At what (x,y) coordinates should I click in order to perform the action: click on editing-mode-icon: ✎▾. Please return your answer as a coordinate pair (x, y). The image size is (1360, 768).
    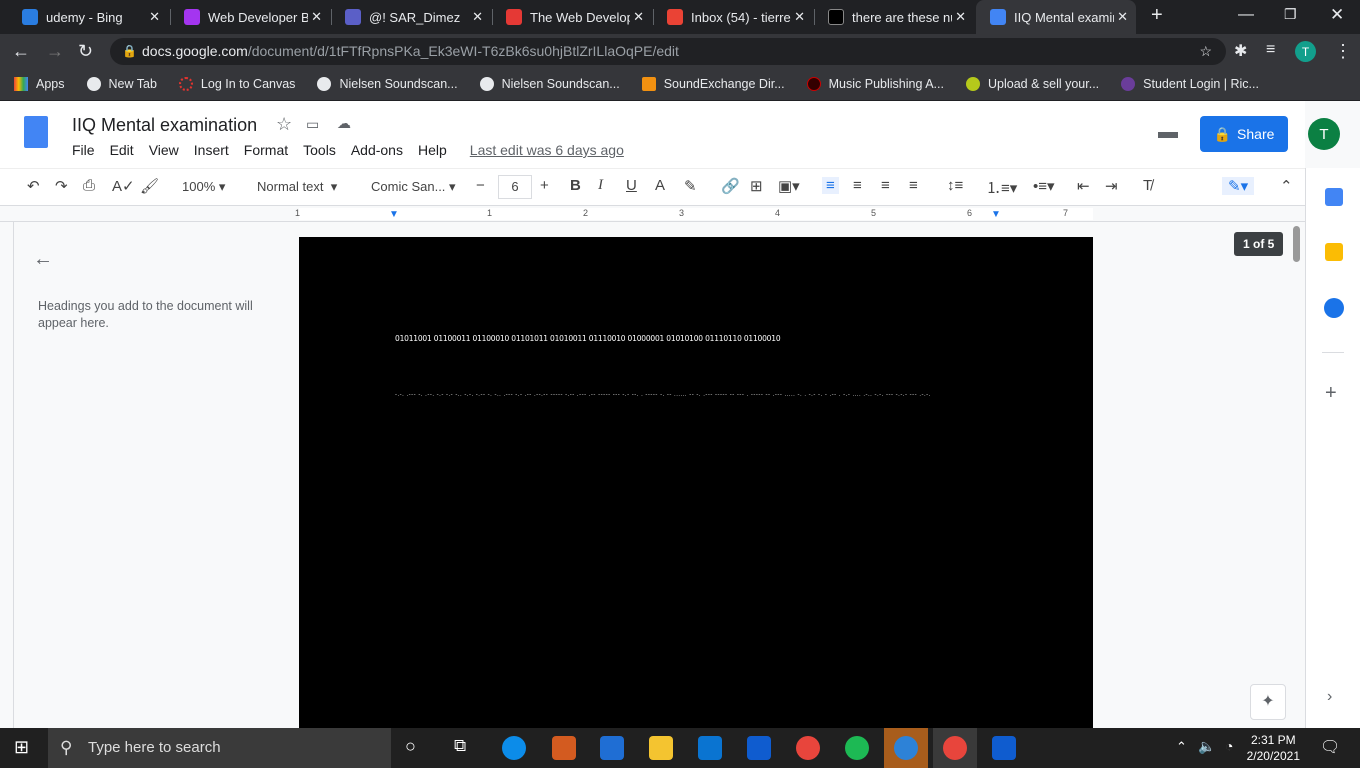
    Looking at the image, I should click on (1238, 186).